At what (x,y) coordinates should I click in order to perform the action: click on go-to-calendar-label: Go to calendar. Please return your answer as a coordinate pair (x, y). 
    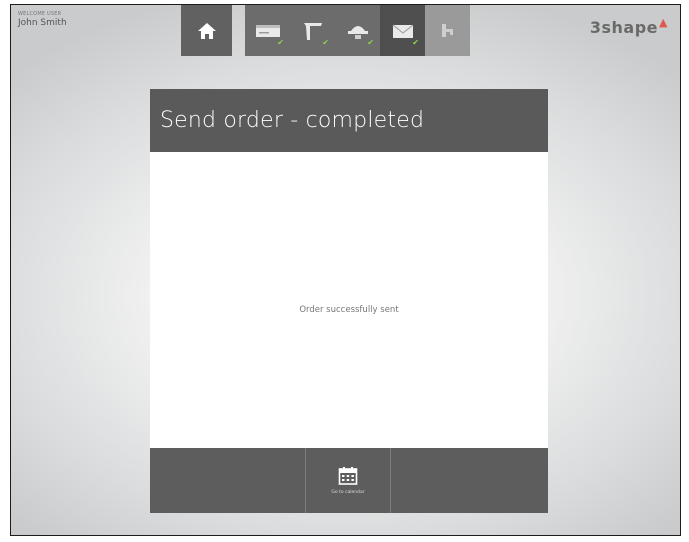
    Looking at the image, I should click on (348, 492).